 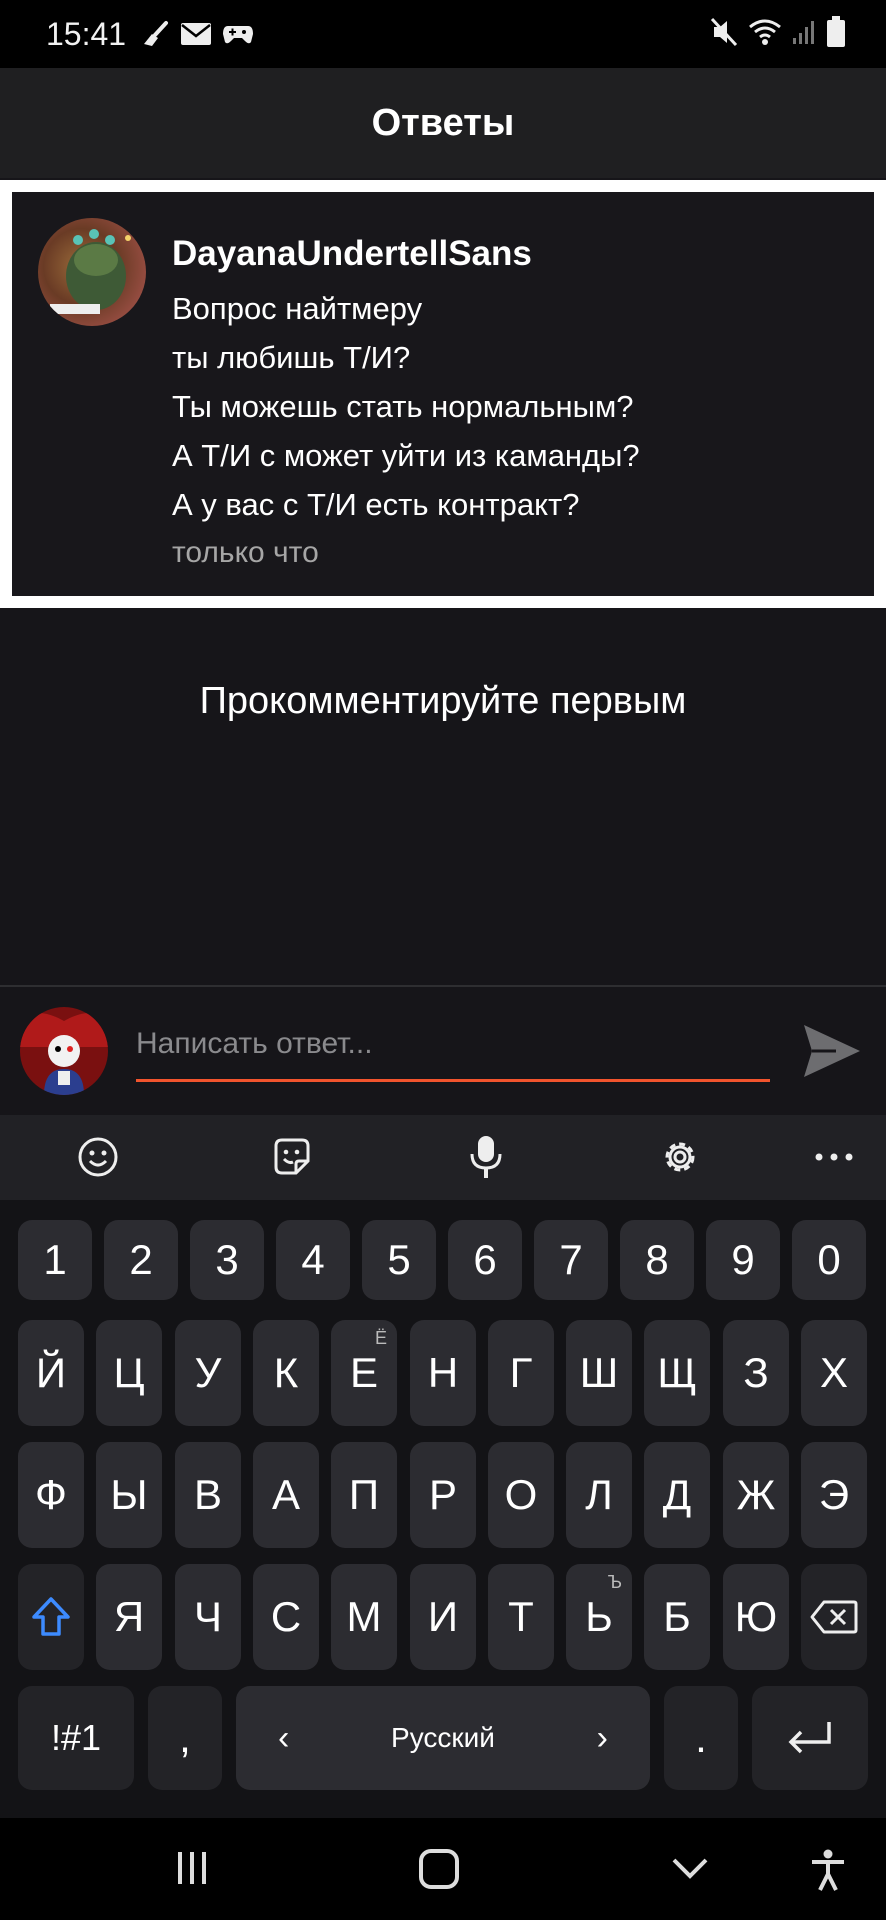 I want to click on key-4: 4, so click(x=313, y=1260).